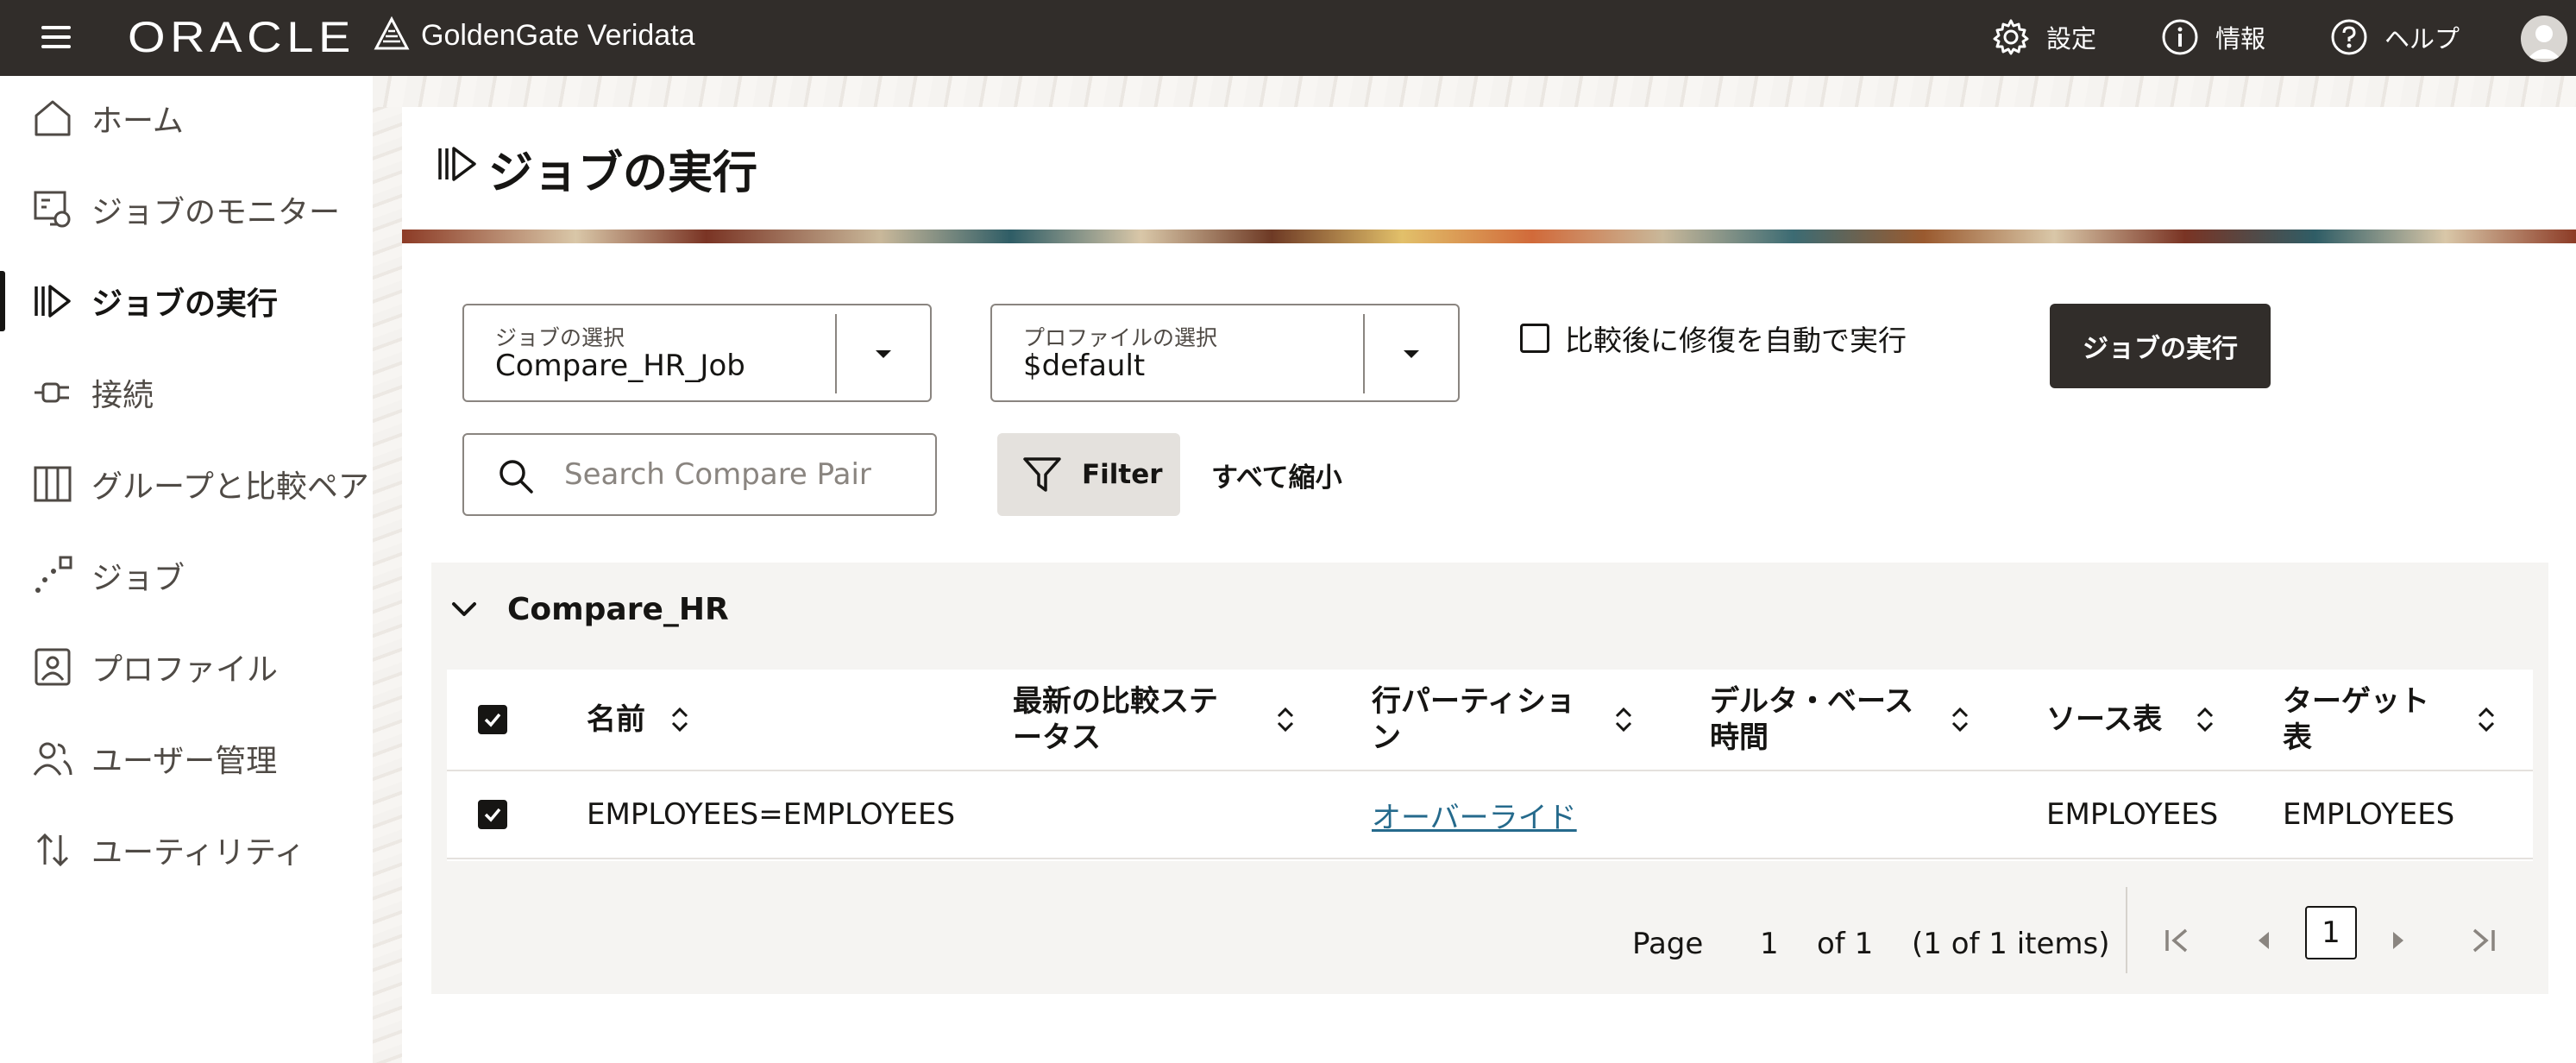  Describe the element at coordinates (1668, 944) in the screenshot. I see `page-label: Page` at that location.